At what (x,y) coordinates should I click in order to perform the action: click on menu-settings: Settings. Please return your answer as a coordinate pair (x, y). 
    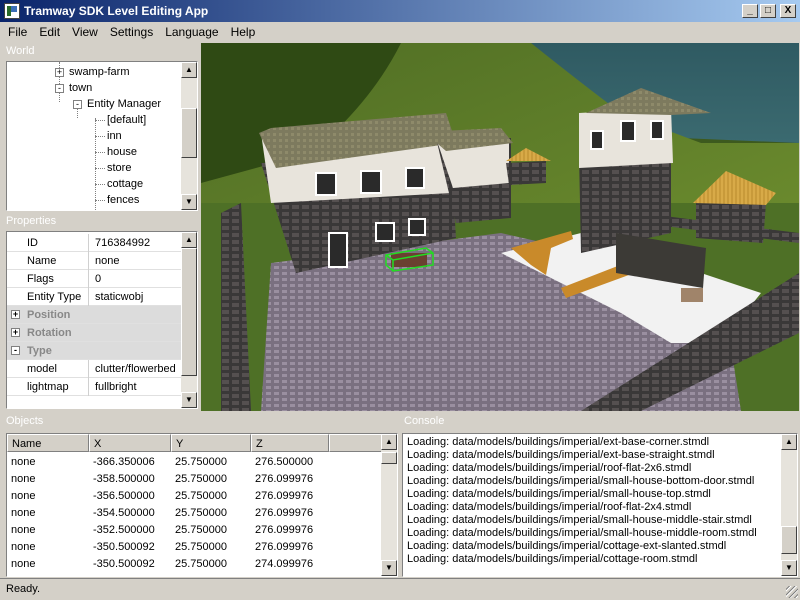
    Looking at the image, I should click on (131, 32).